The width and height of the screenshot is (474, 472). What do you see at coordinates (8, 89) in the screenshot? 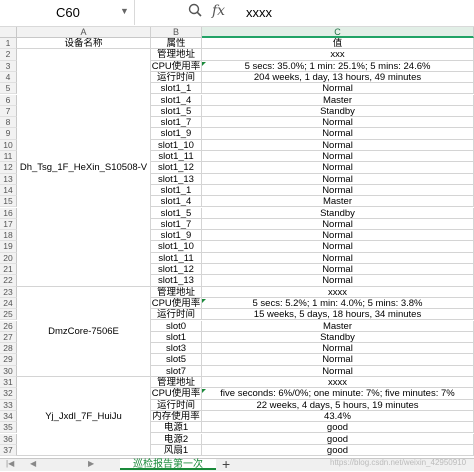
I see `row-header: 5` at bounding box center [8, 89].